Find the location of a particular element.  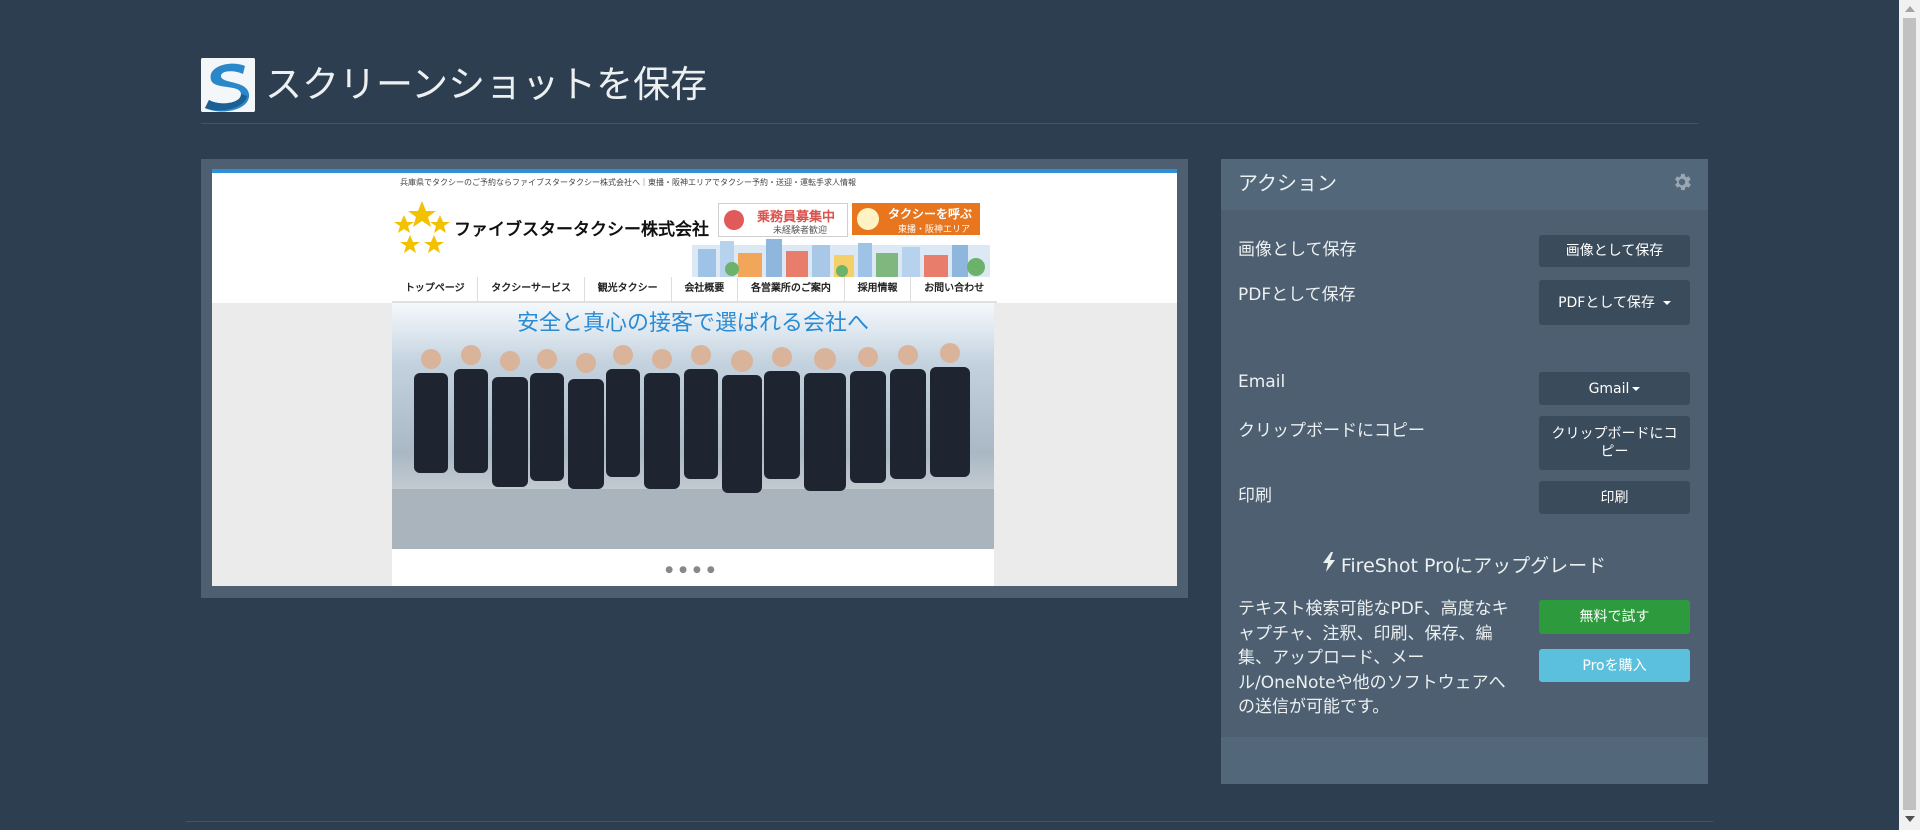

page-title: スクリーンショットを保存 is located at coordinates (486, 84).